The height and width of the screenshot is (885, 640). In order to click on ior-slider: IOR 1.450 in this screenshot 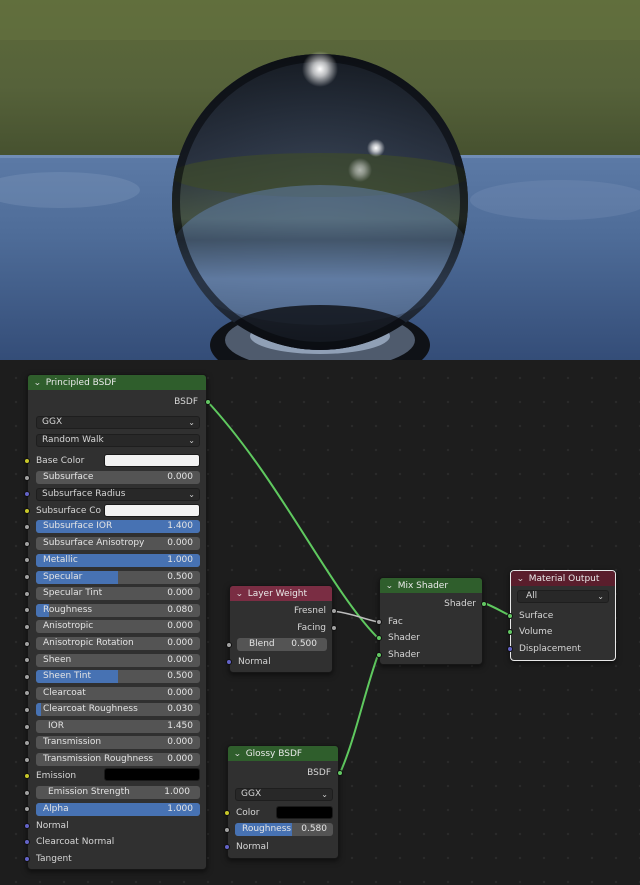, I will do `click(118, 726)`.